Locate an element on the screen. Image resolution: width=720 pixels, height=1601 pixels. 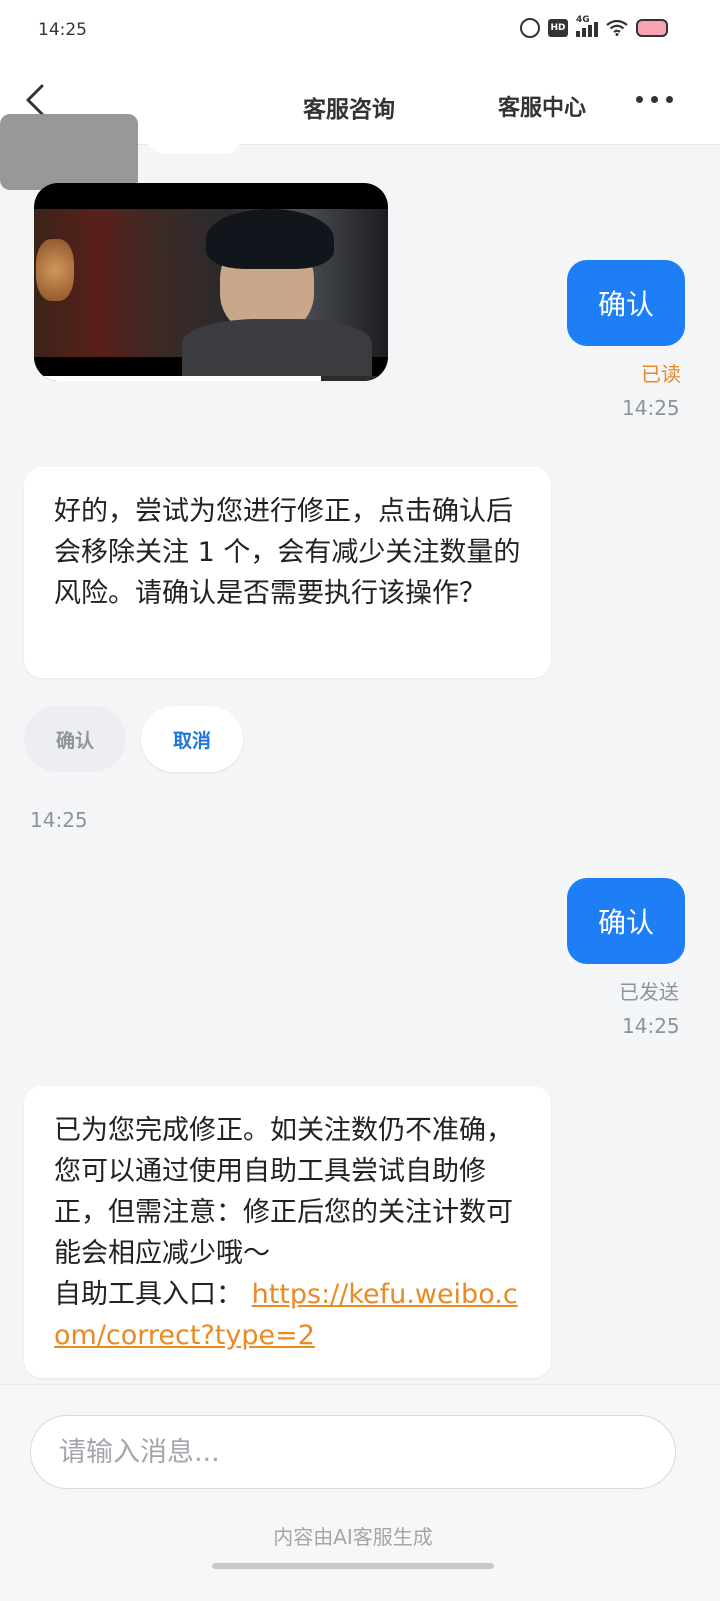
4g-signal-icon: 4G is located at coordinates (587, 26).